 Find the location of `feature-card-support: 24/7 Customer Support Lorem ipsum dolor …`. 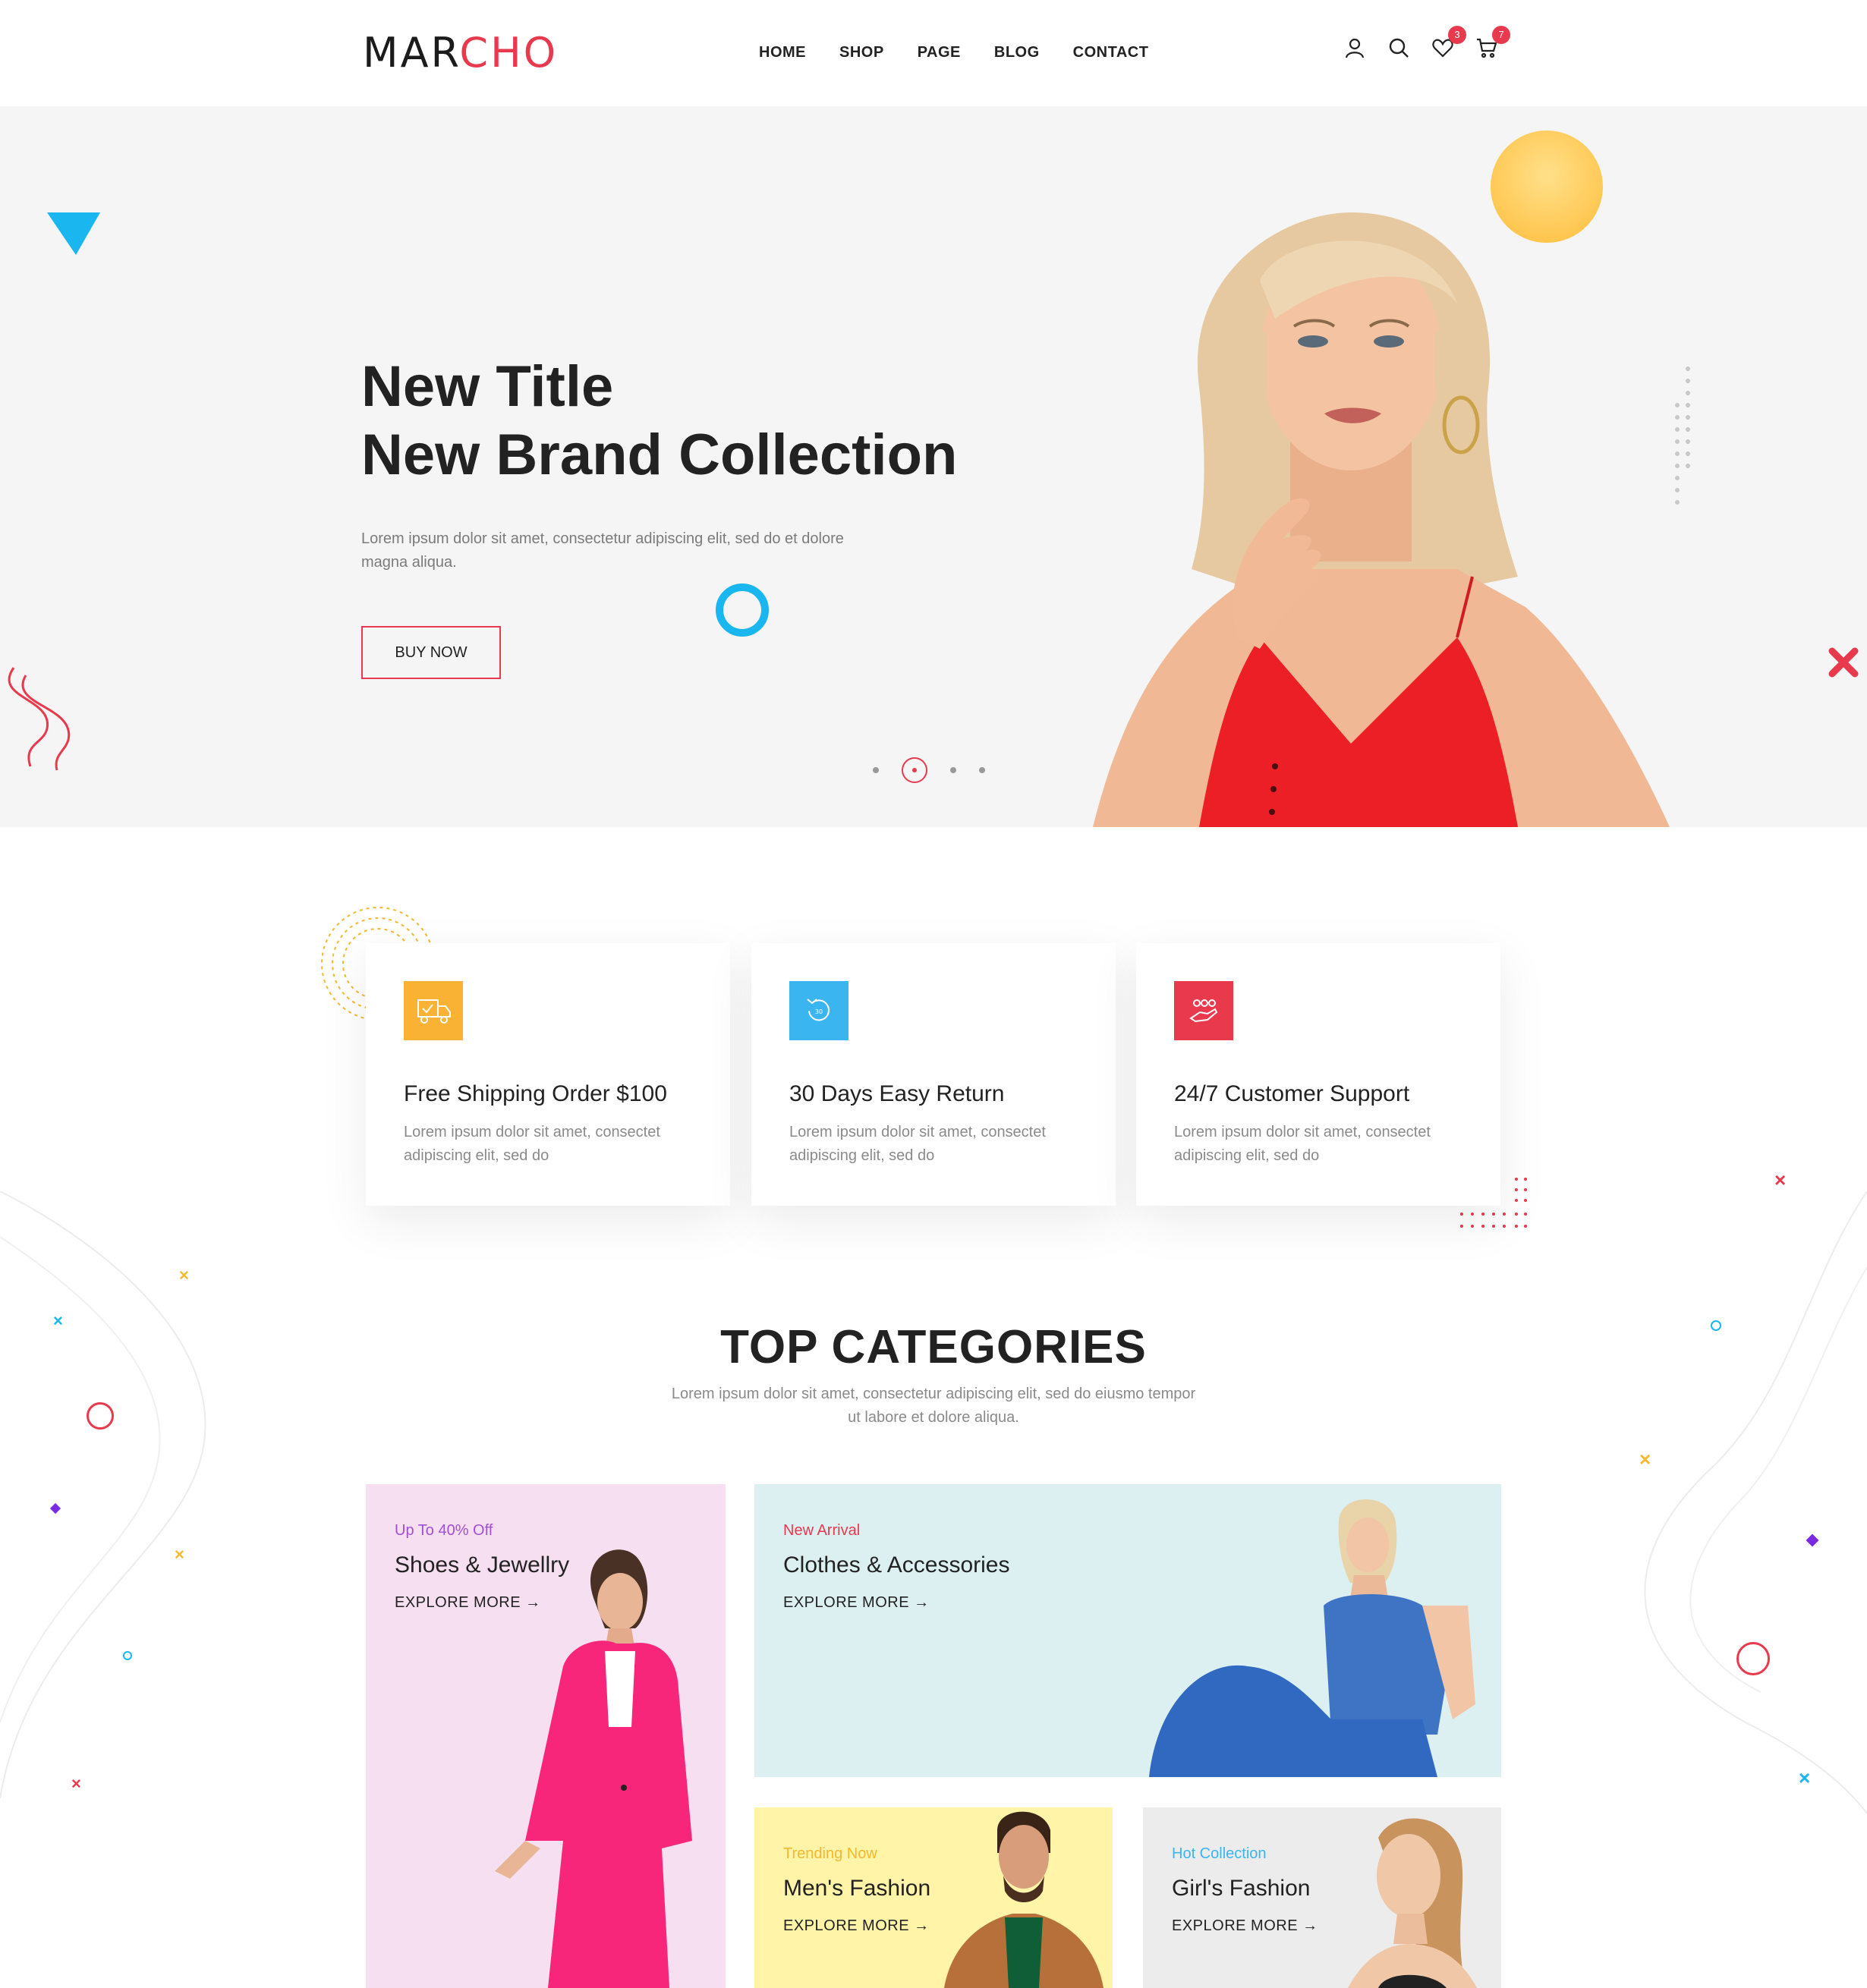

feature-card-support: 24/7 Customer Support Lorem ipsum dolor … is located at coordinates (1318, 1074).